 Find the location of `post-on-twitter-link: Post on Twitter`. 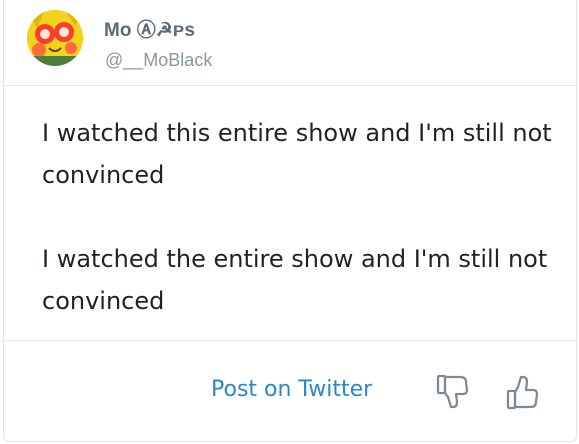

post-on-twitter-link: Post on Twitter is located at coordinates (291, 389).